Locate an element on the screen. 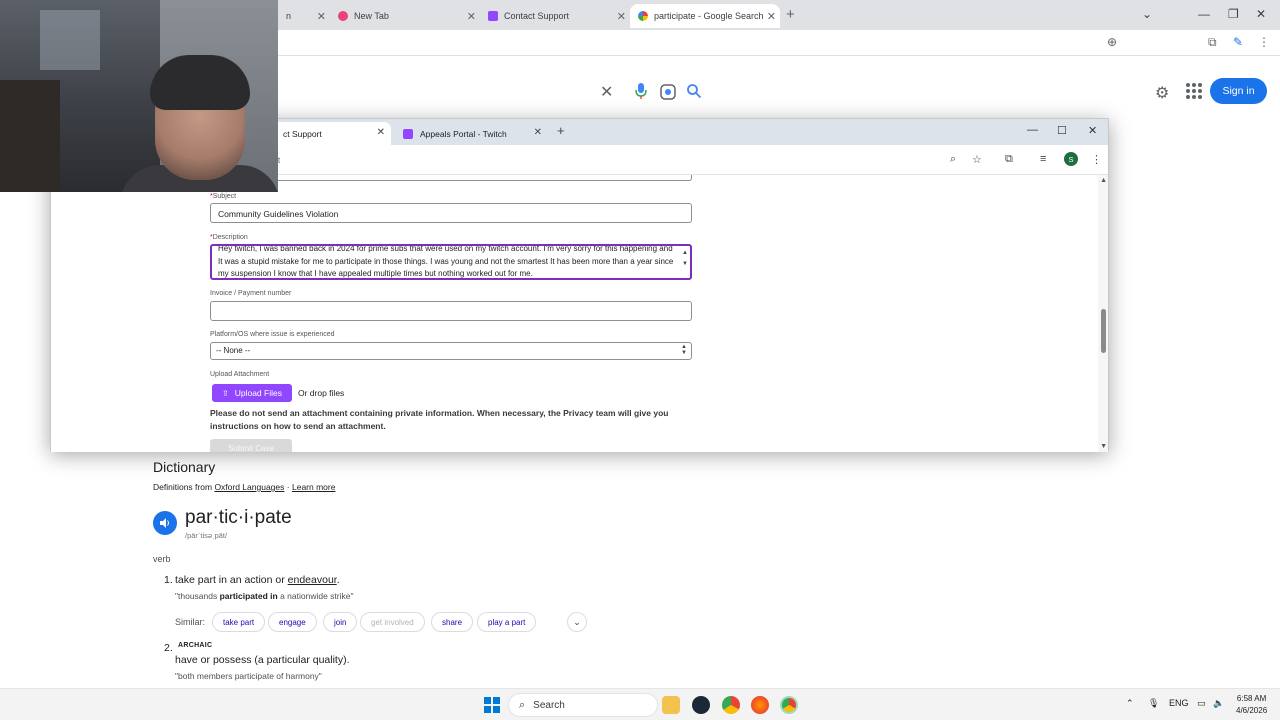 This screenshot has width=1280, height=720. pronunciation-speaker-button is located at coordinates (165, 523).